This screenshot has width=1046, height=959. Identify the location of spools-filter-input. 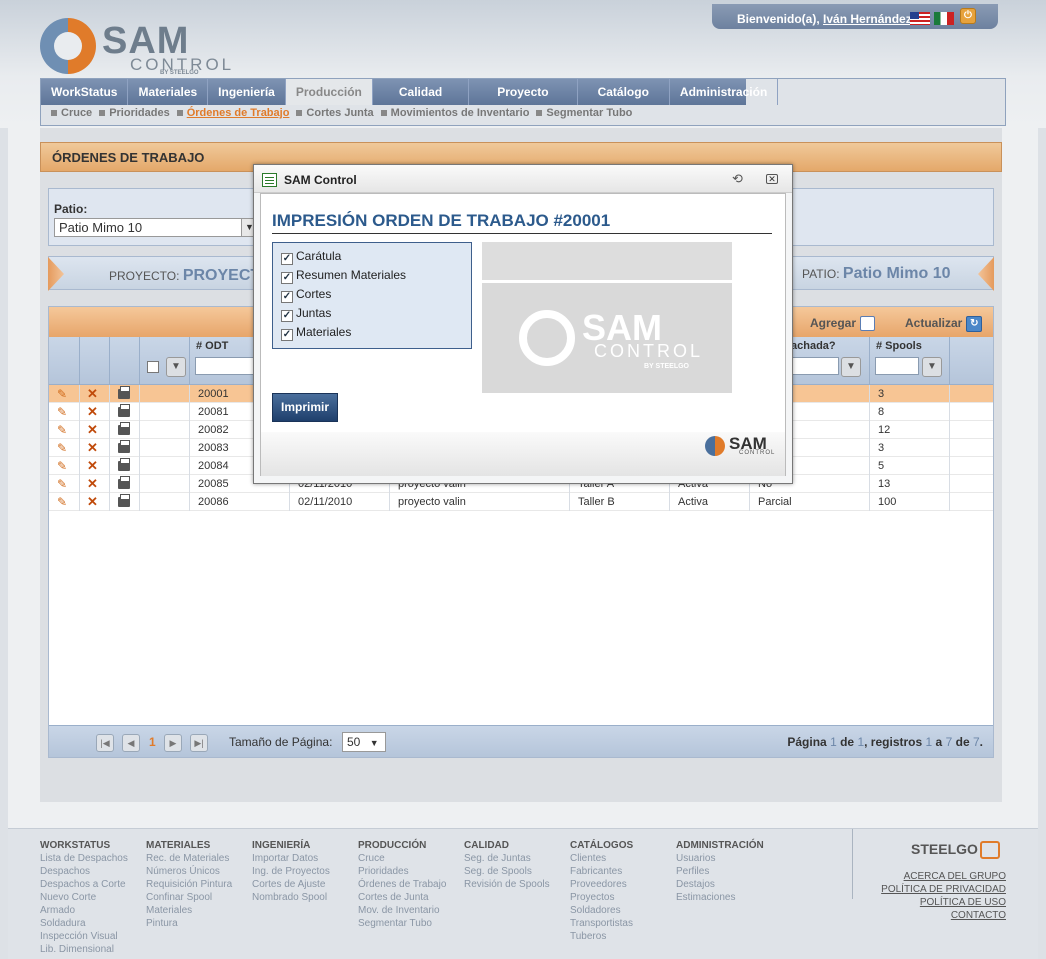
(897, 366).